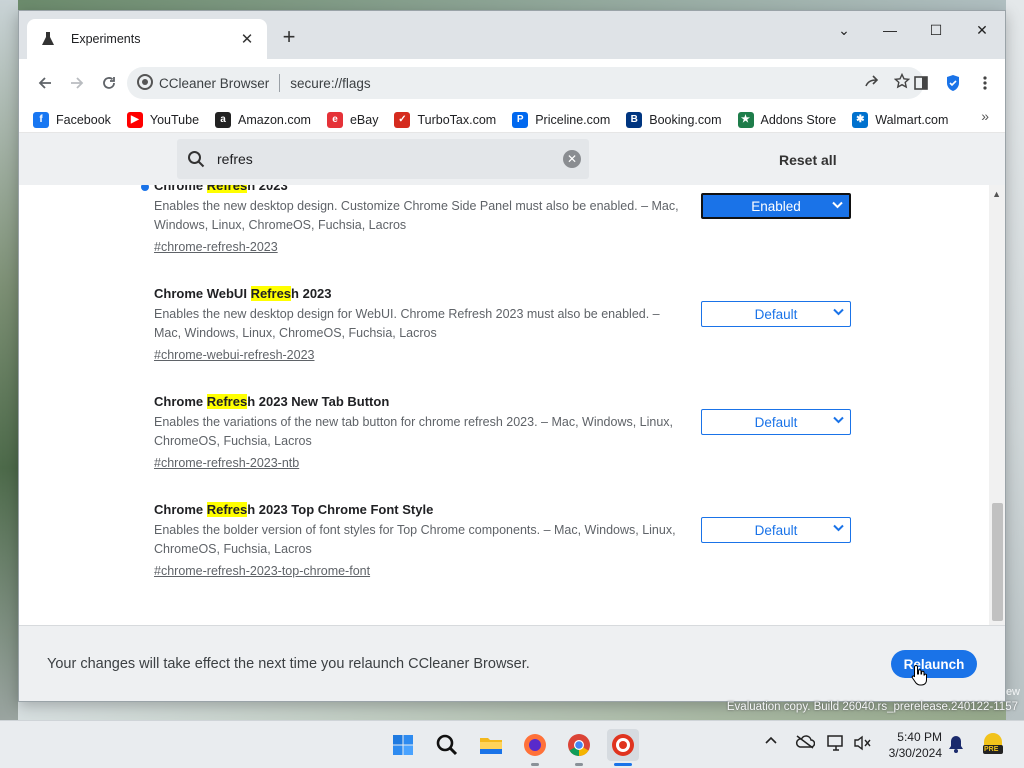  I want to click on clock-time: 5:40 PM, so click(919, 737).